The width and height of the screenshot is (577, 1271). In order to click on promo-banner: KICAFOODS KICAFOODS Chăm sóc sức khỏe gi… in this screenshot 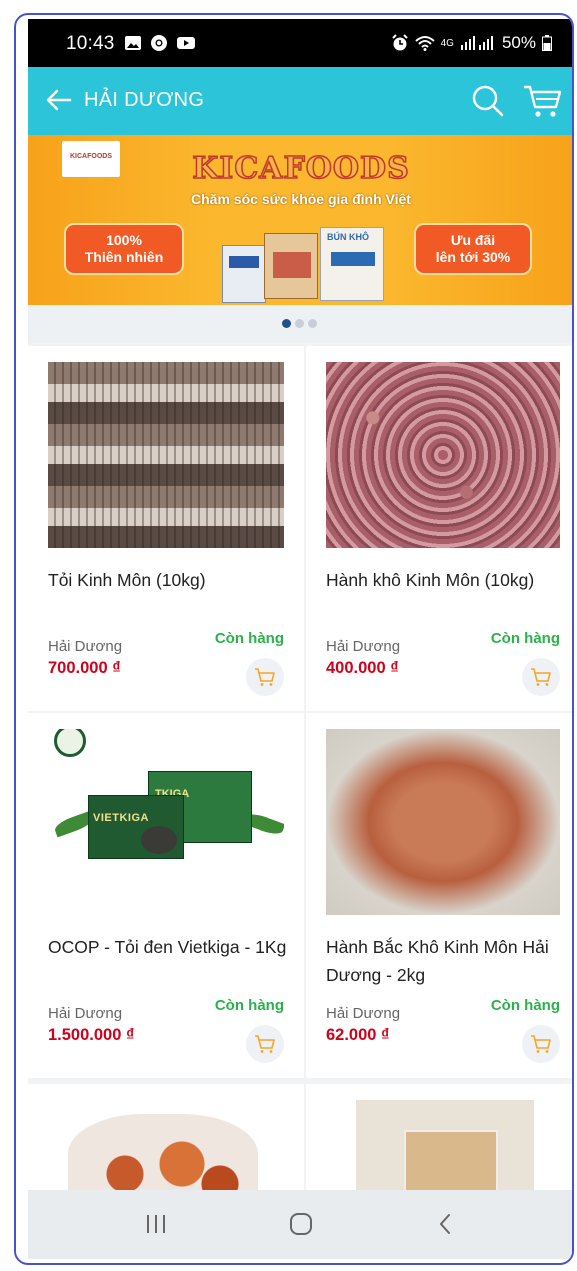, I will do `click(300, 220)`.